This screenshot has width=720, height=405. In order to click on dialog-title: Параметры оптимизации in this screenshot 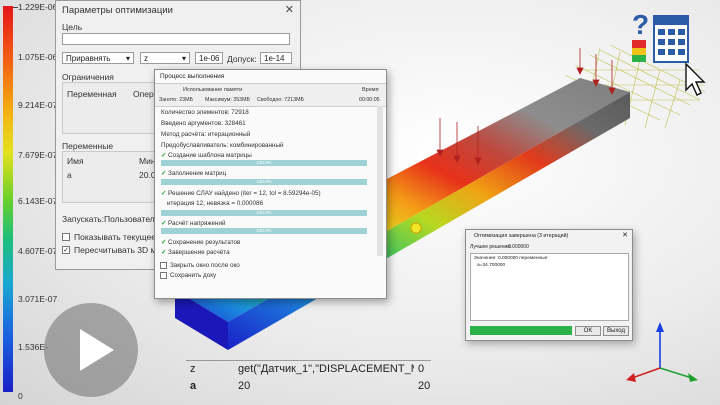, I will do `click(117, 10)`.